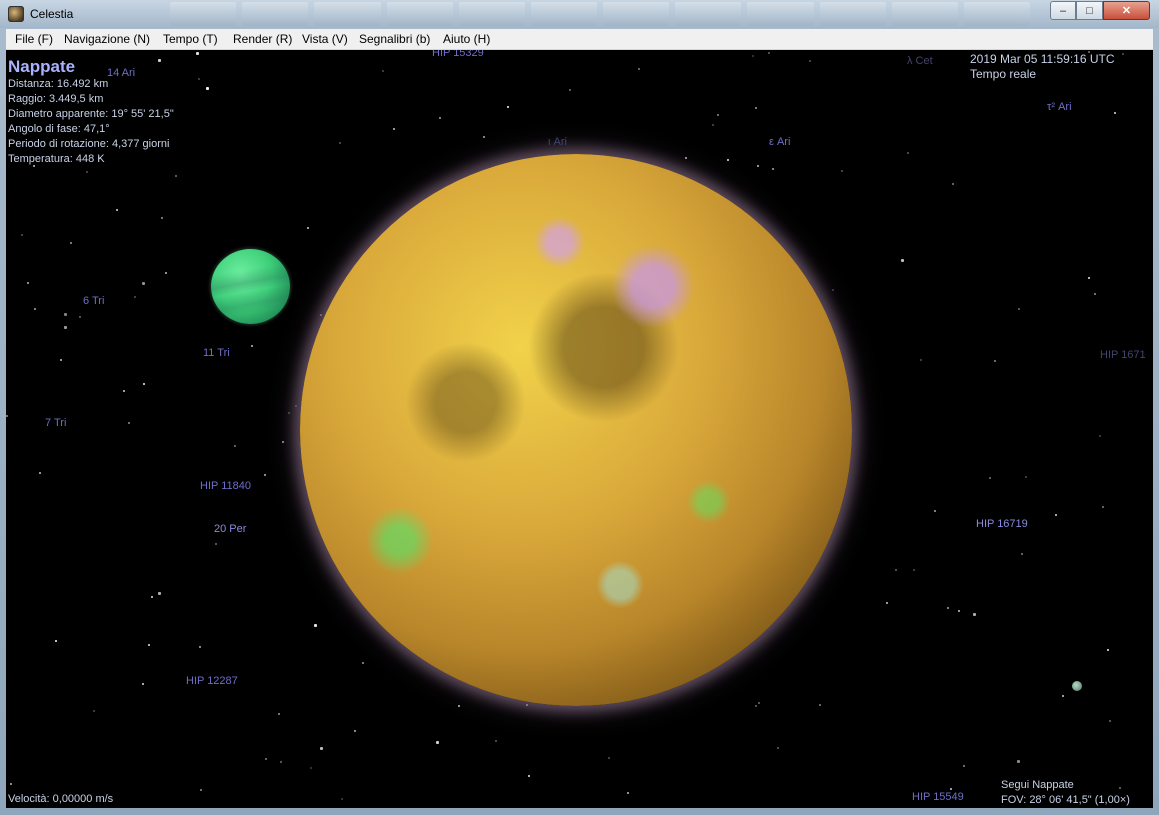 Image resolution: width=1159 pixels, height=815 pixels. What do you see at coordinates (920, 61) in the screenshot?
I see `star-label: λ Cet` at bounding box center [920, 61].